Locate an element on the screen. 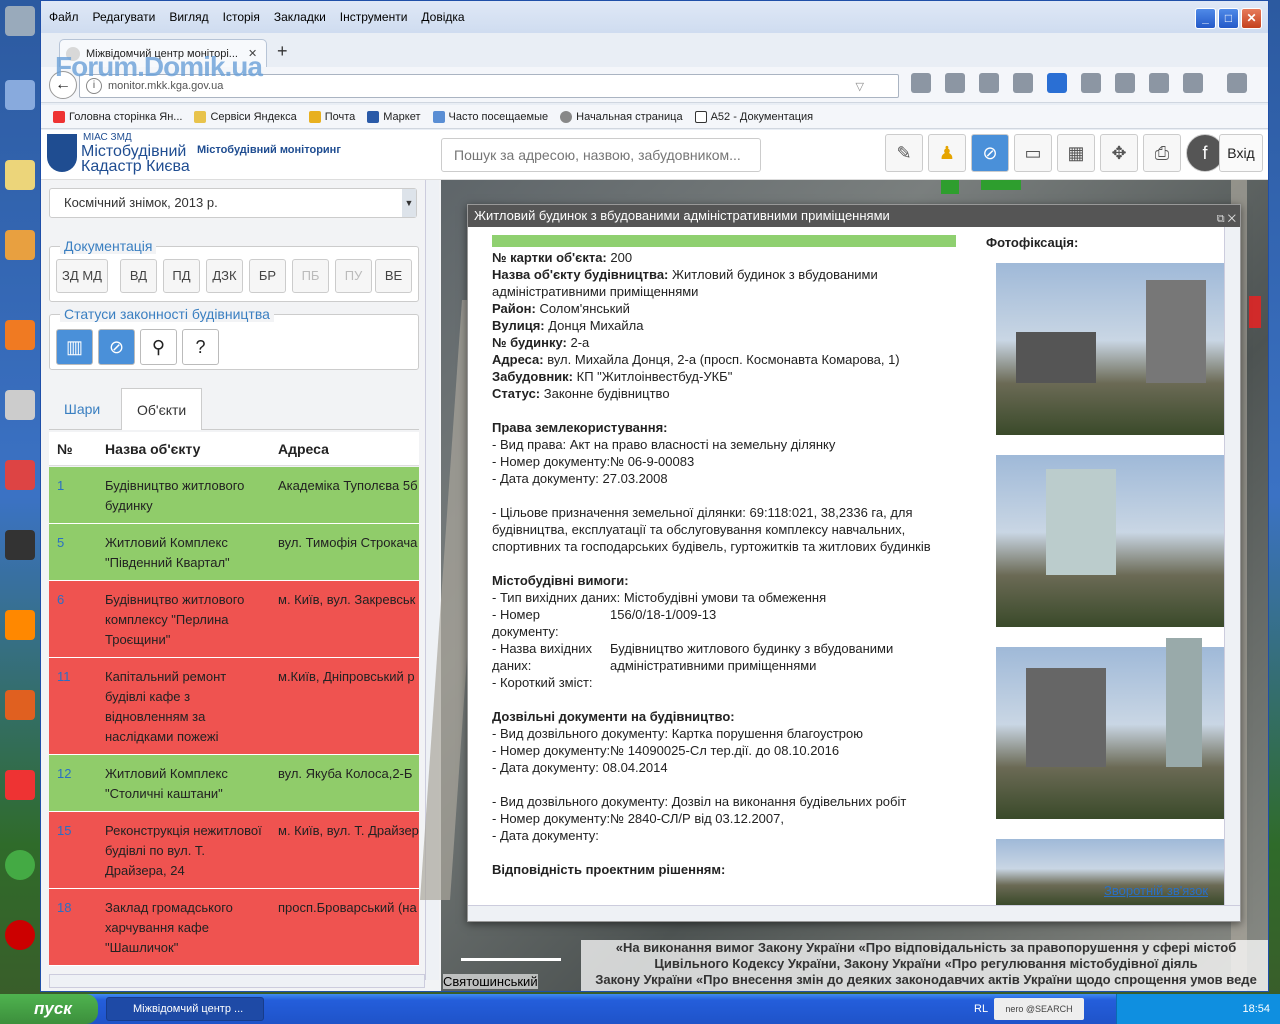 This screenshot has width=1280, height=1024. popup-horizontal-scrollbar is located at coordinates (854, 913).